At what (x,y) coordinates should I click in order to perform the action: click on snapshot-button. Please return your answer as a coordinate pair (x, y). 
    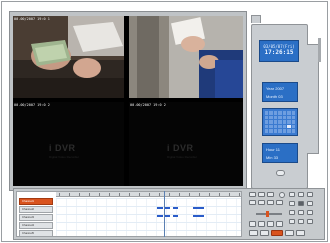
    Looking at the image, I should click on (301, 194).